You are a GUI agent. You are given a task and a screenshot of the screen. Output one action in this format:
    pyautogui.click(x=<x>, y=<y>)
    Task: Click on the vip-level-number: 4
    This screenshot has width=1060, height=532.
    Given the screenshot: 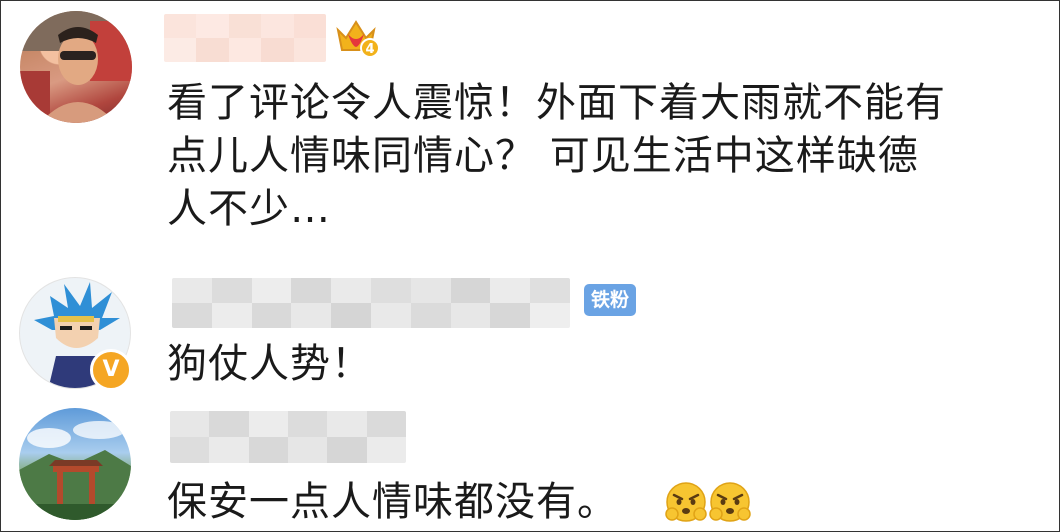 What is the action you would take?
    pyautogui.click(x=369, y=49)
    